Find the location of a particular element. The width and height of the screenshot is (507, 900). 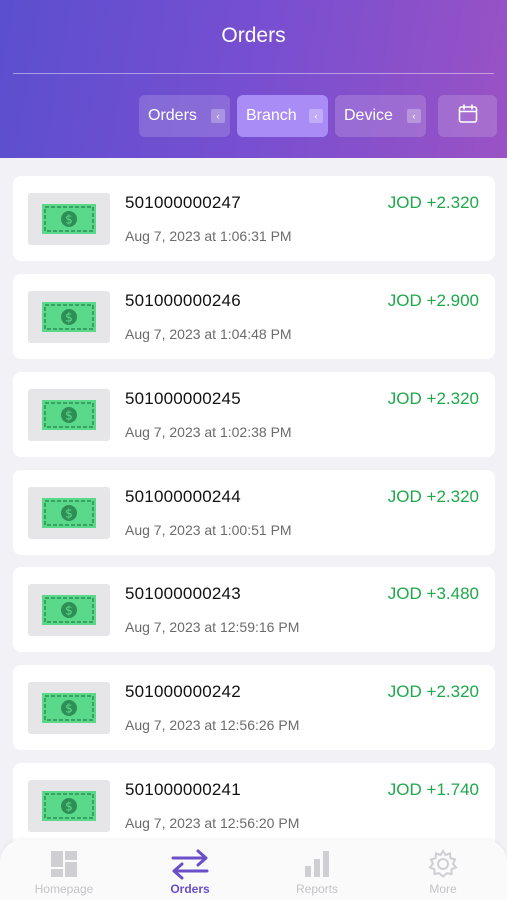

calendar-icon is located at coordinates (468, 116).